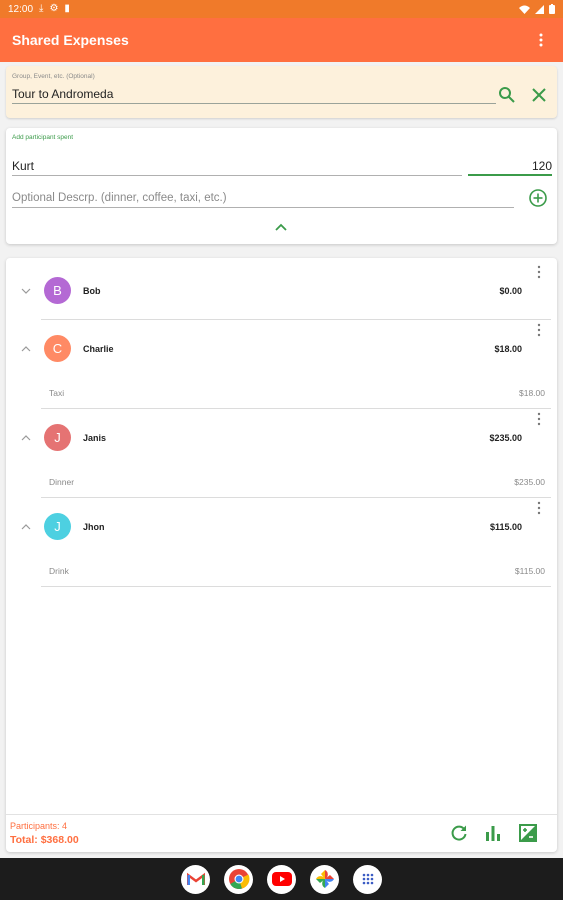 This screenshot has height=900, width=563. Describe the element at coordinates (510, 166) in the screenshot. I see `amount-input: 120` at that location.